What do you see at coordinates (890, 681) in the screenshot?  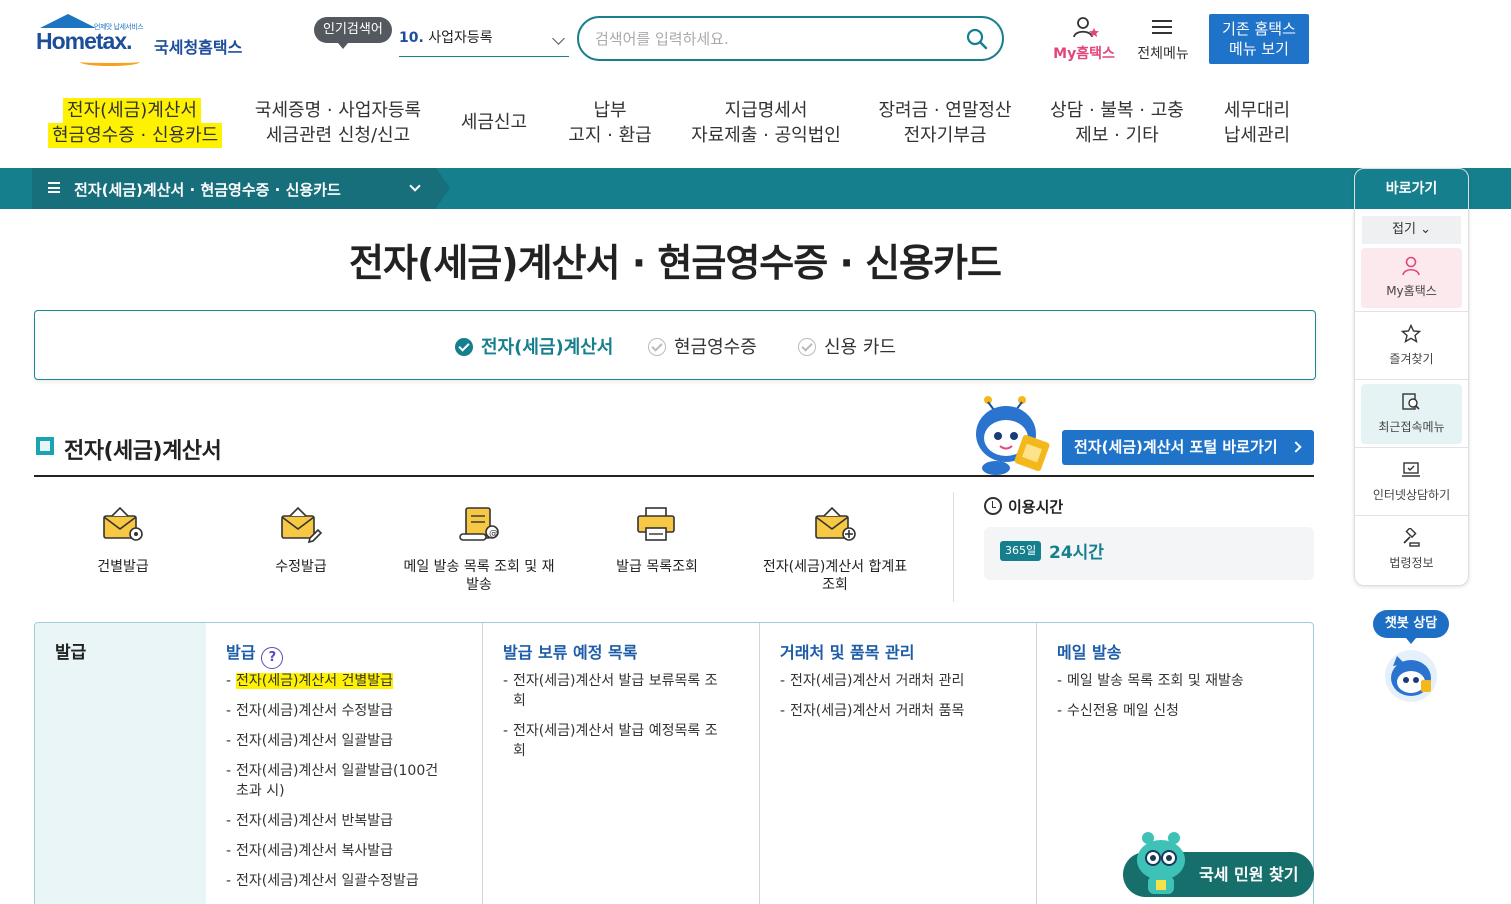 I see `menu-link: 전자(세금)계산서 거래처 관리` at bounding box center [890, 681].